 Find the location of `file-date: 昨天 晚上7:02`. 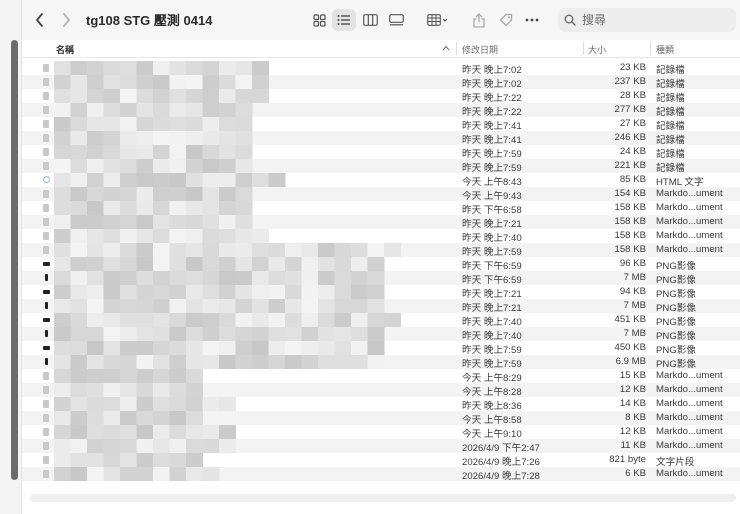

file-date: 昨天 晚上7:02 is located at coordinates (492, 70).